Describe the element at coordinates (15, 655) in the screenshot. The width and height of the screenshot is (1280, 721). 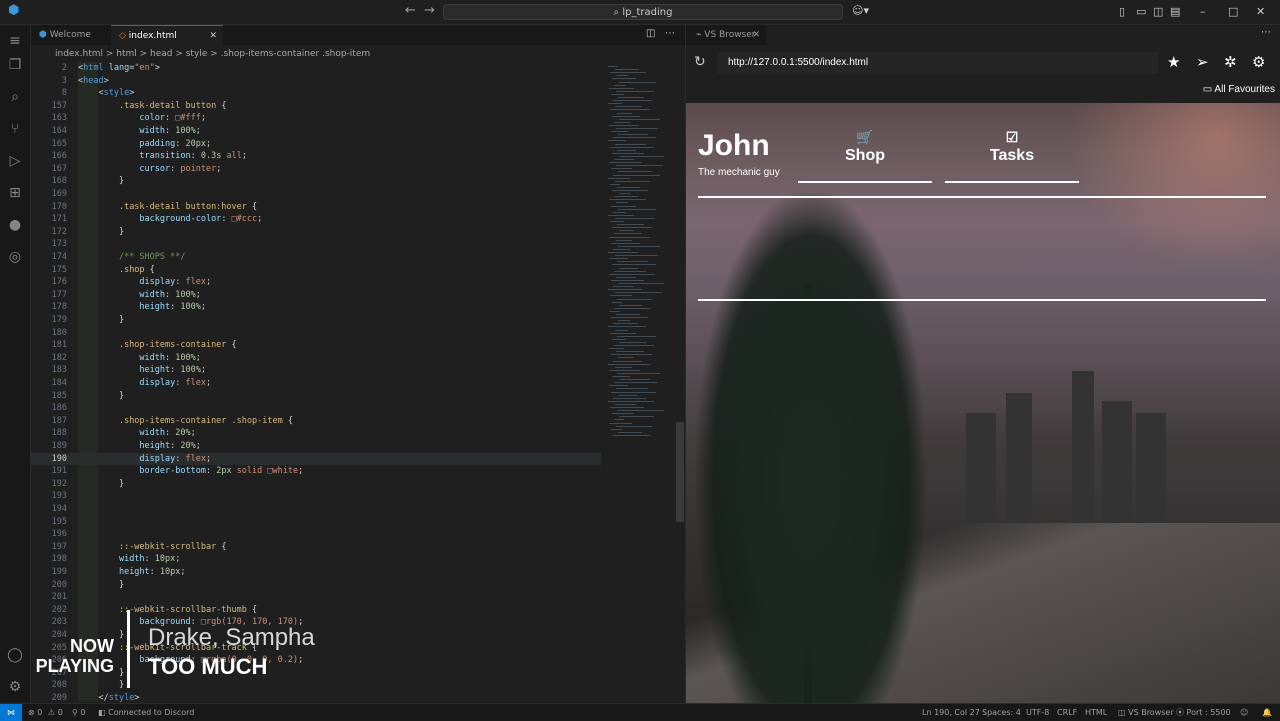
I see `account-icon: ◯` at that location.